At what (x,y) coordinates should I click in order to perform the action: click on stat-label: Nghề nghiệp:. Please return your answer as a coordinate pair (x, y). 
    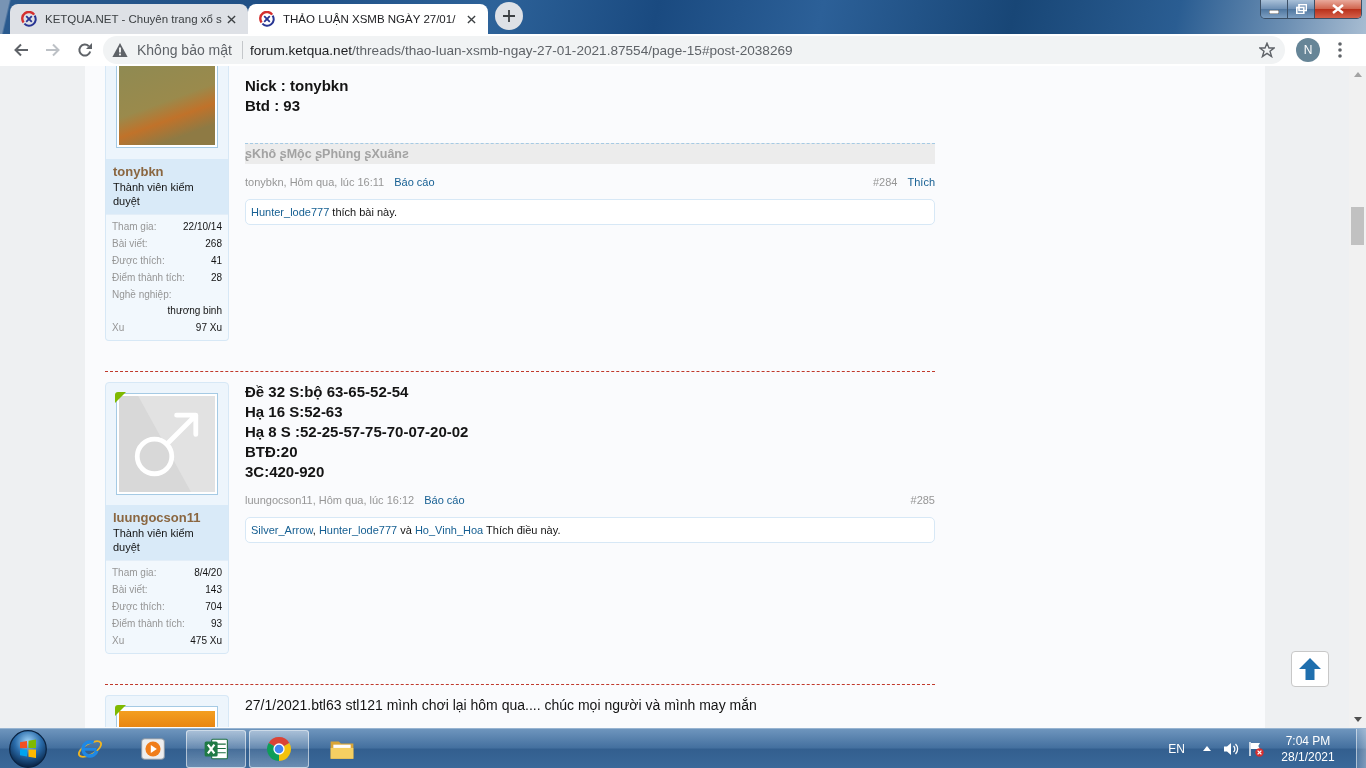
    Looking at the image, I should click on (142, 295).